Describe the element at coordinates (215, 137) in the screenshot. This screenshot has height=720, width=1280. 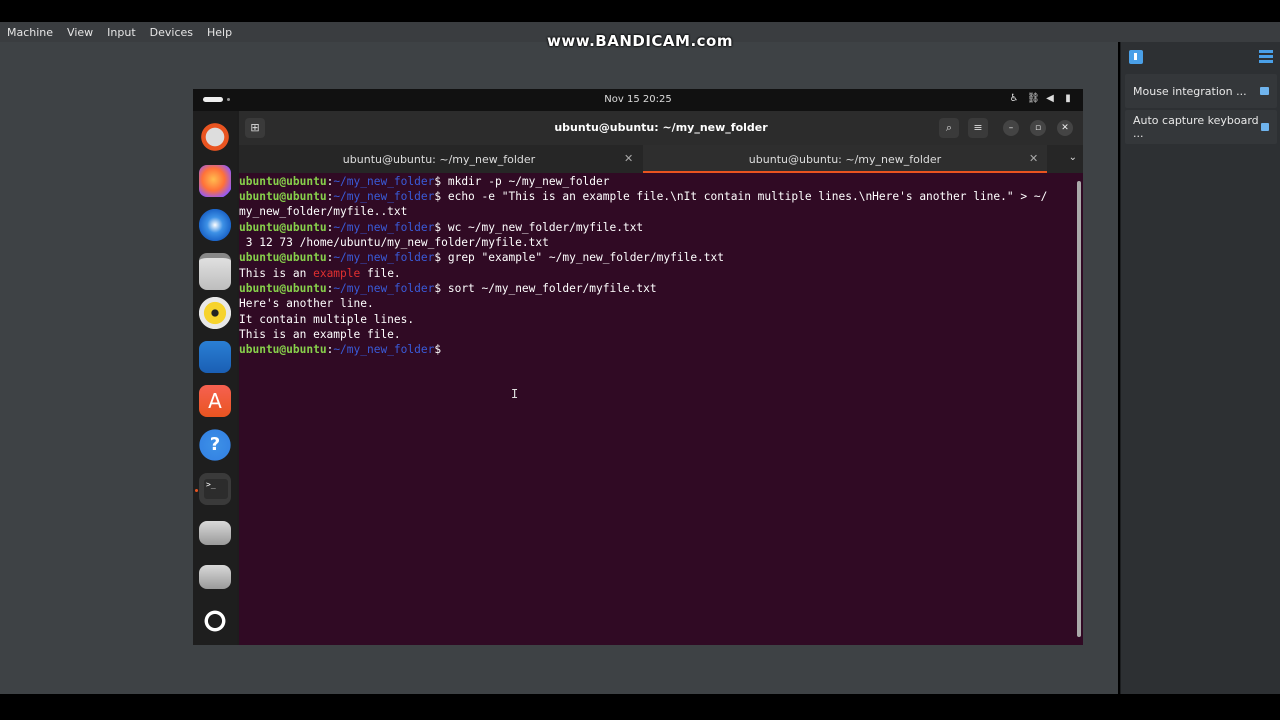
I see `app-ubuntu-icon` at that location.